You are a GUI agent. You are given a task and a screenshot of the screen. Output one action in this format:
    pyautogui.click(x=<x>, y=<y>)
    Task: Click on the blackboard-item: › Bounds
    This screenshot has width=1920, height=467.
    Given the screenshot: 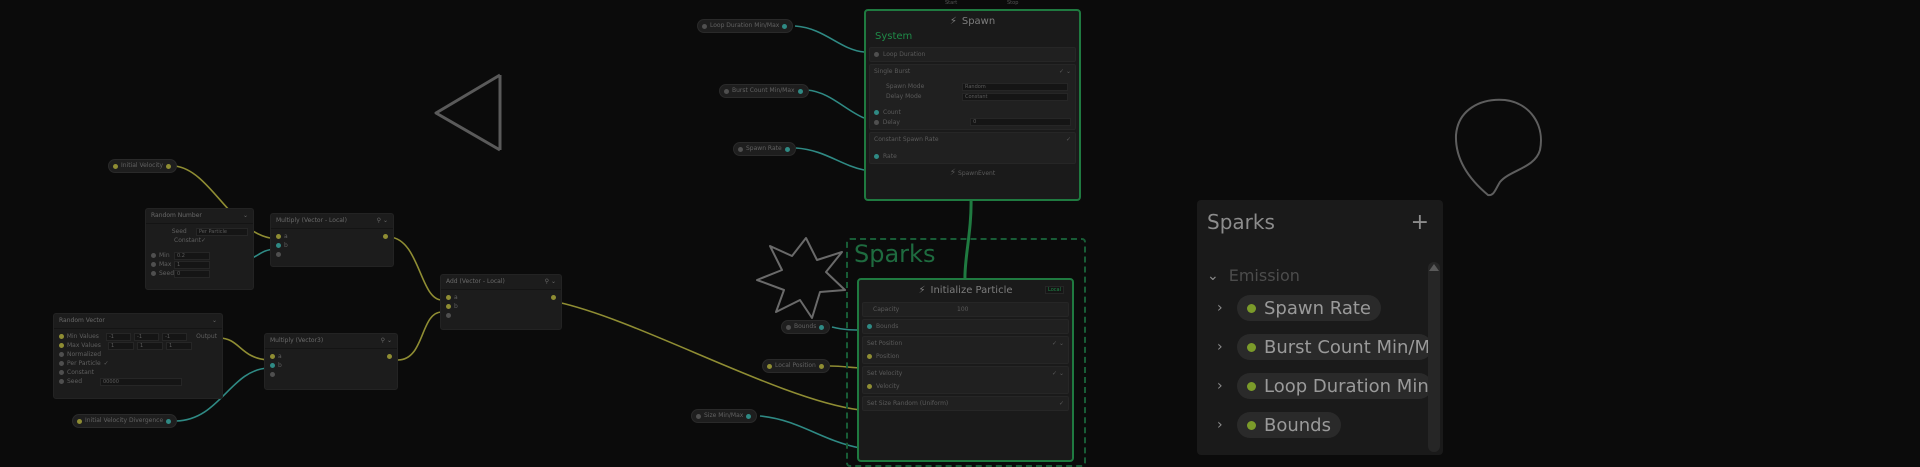 What is the action you would take?
    pyautogui.click(x=1279, y=425)
    